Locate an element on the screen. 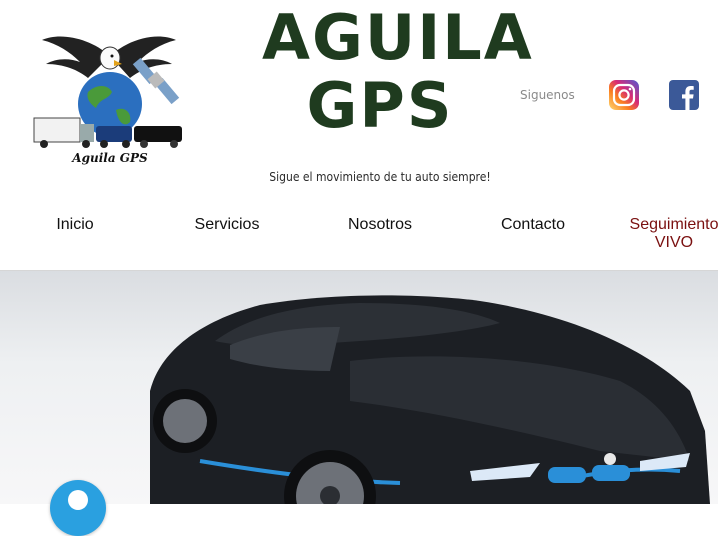 The image size is (718, 536). facebook-icon is located at coordinates (684, 95).